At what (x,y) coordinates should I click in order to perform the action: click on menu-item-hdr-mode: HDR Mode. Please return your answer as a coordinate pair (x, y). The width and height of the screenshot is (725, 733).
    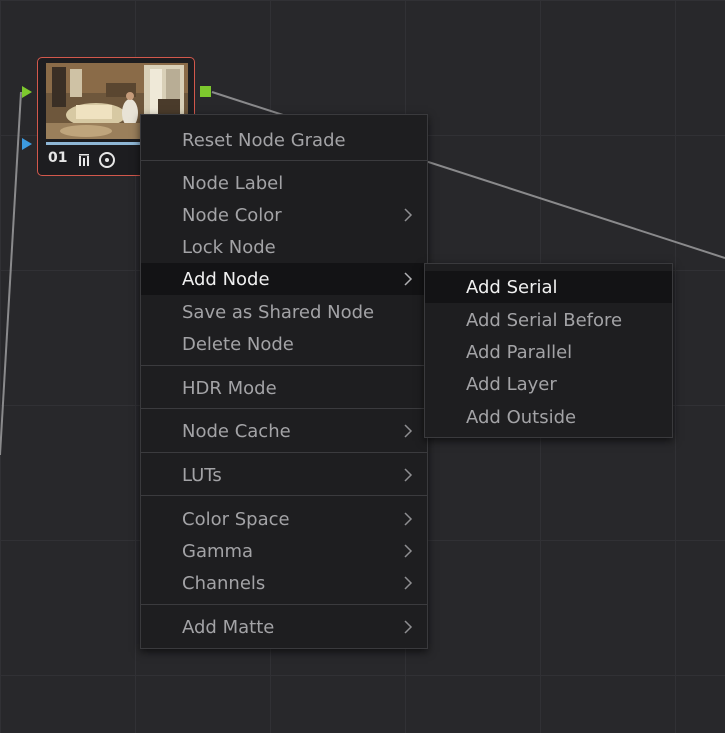
    Looking at the image, I should click on (284, 388).